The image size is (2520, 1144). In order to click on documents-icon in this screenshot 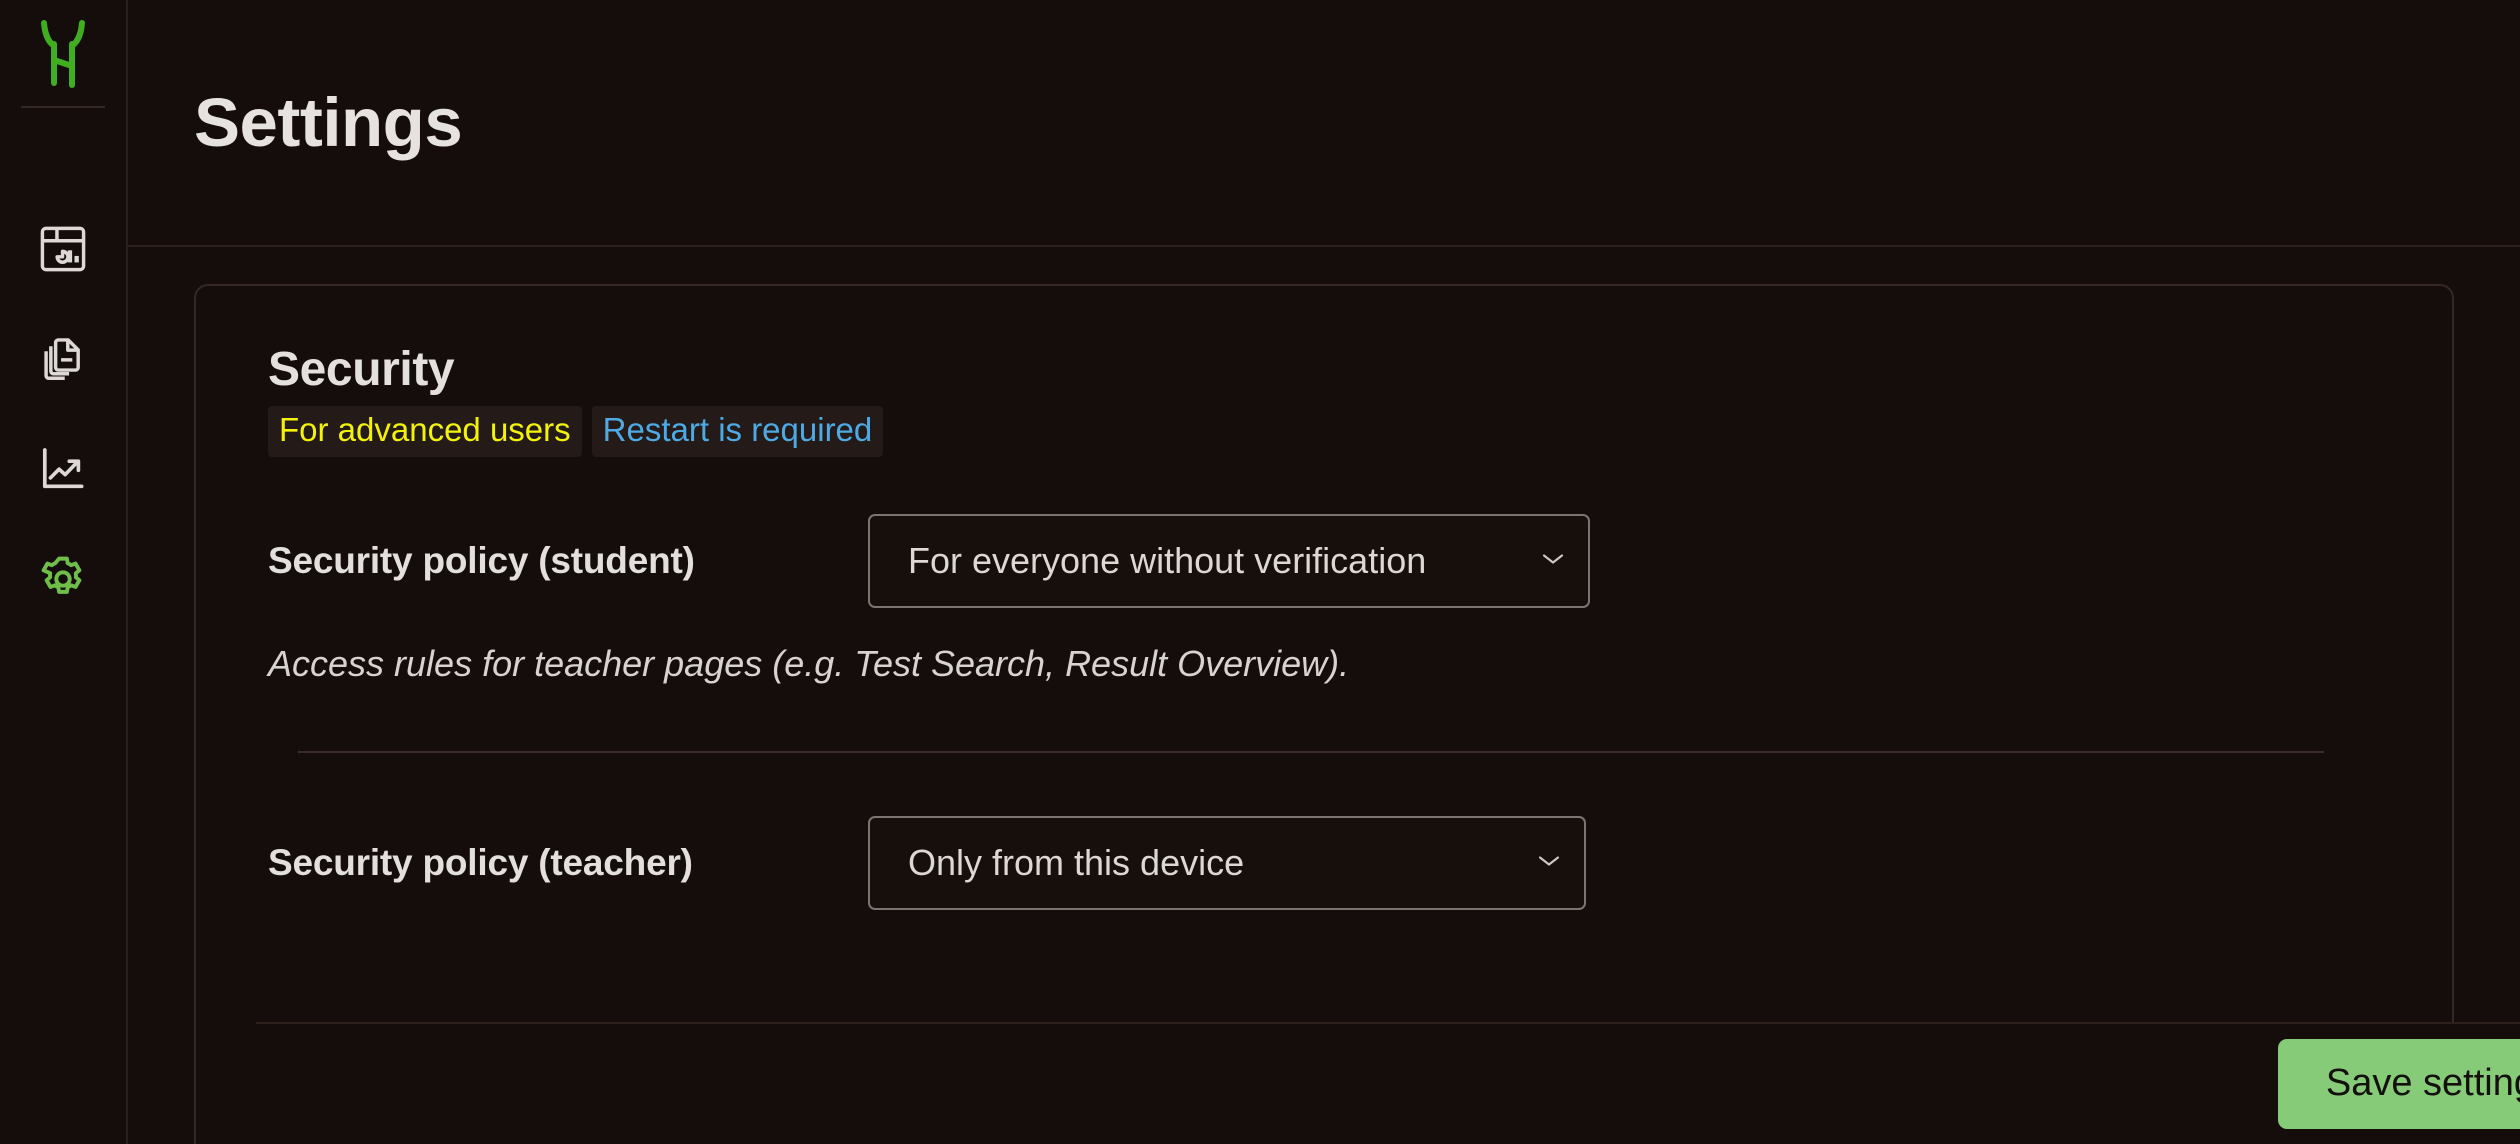, I will do `click(62, 359)`.